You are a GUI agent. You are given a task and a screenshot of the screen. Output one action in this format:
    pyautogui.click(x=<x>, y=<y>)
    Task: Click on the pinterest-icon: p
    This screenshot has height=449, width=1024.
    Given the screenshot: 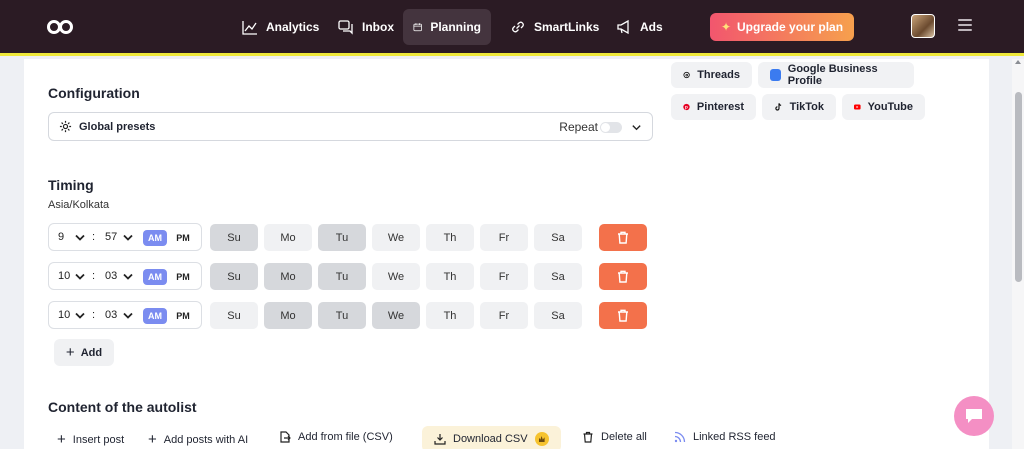 What is the action you would take?
    pyautogui.click(x=686, y=107)
    